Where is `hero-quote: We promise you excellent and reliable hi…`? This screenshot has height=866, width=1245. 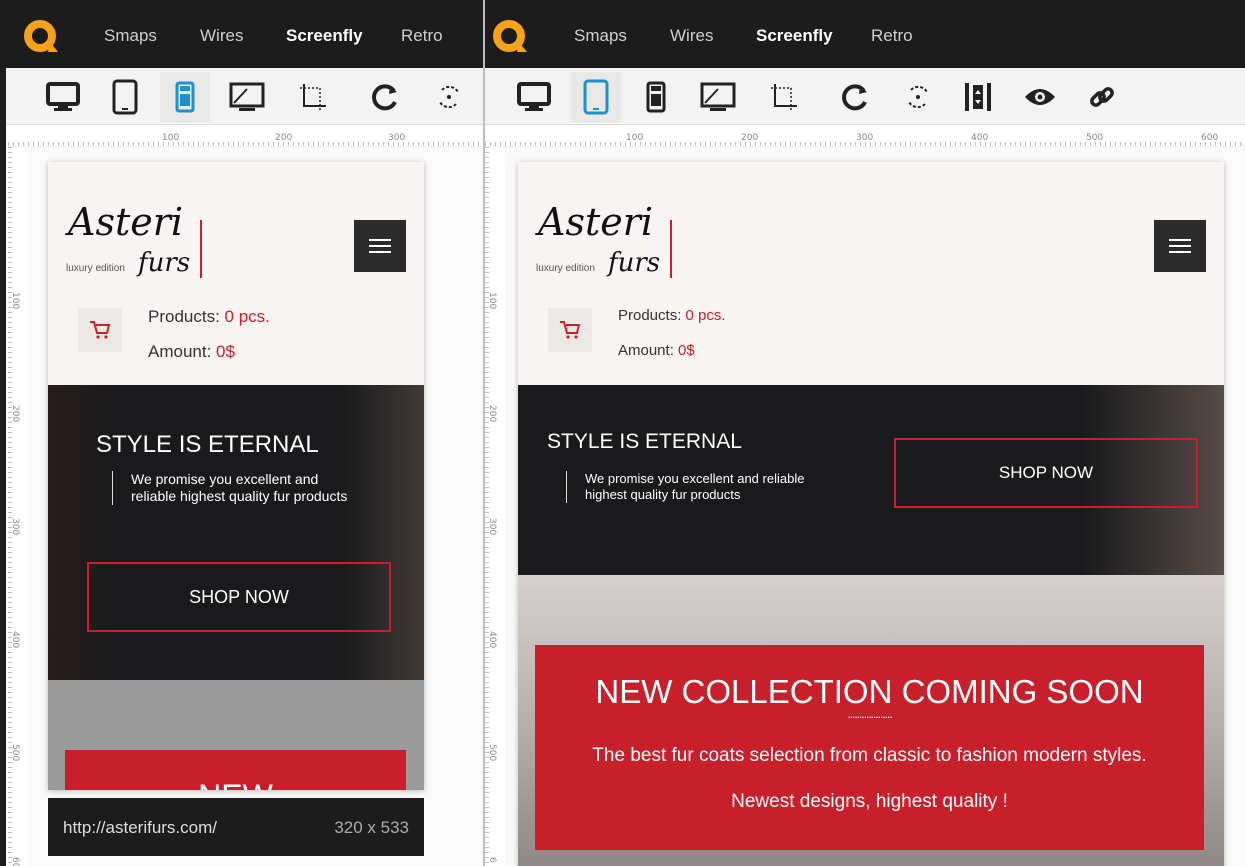 hero-quote: We promise you excellent and reliable hi… is located at coordinates (232, 488).